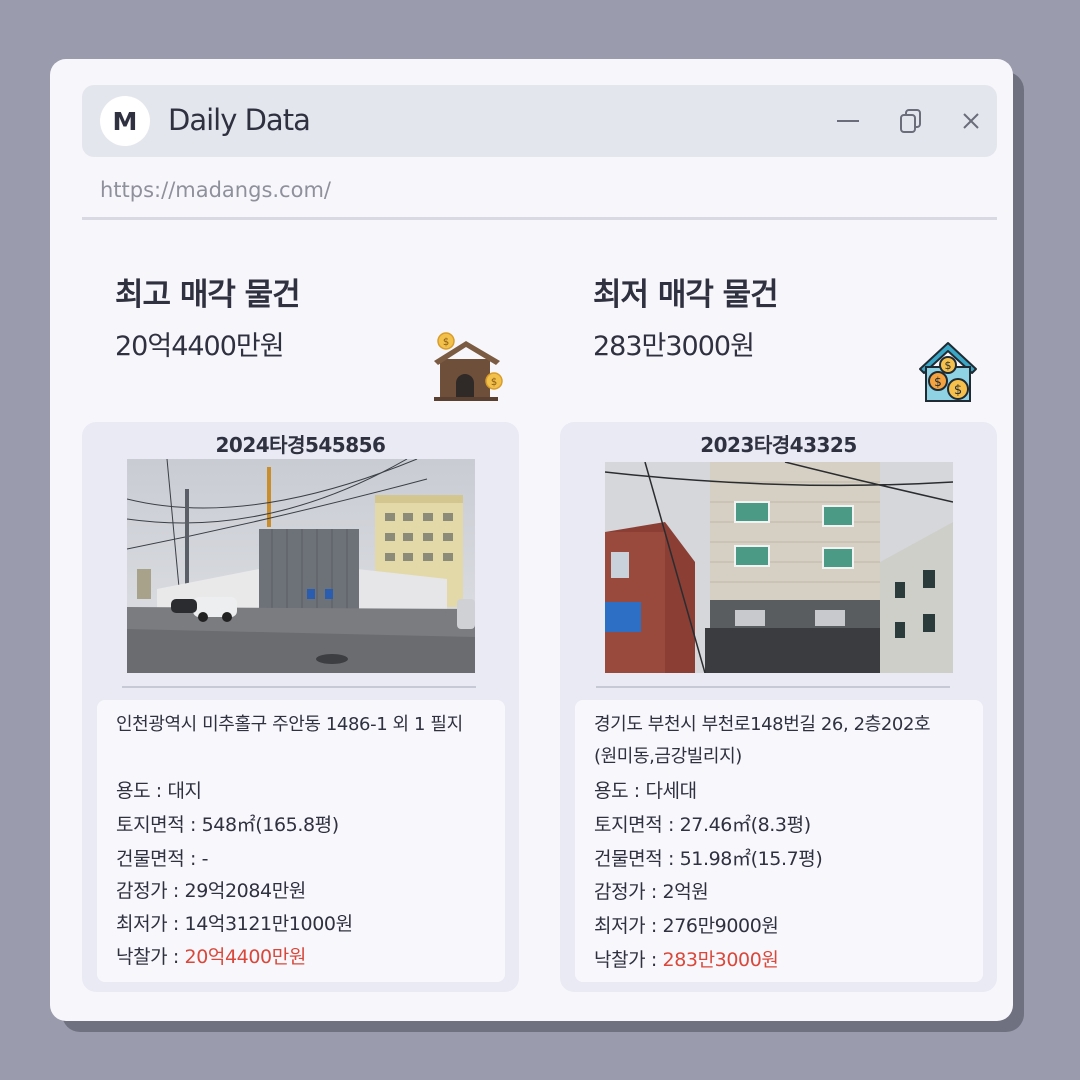 The width and height of the screenshot is (1080, 1080). What do you see at coordinates (674, 346) in the screenshot?
I see `lowest-section-price: 283만3000원` at bounding box center [674, 346].